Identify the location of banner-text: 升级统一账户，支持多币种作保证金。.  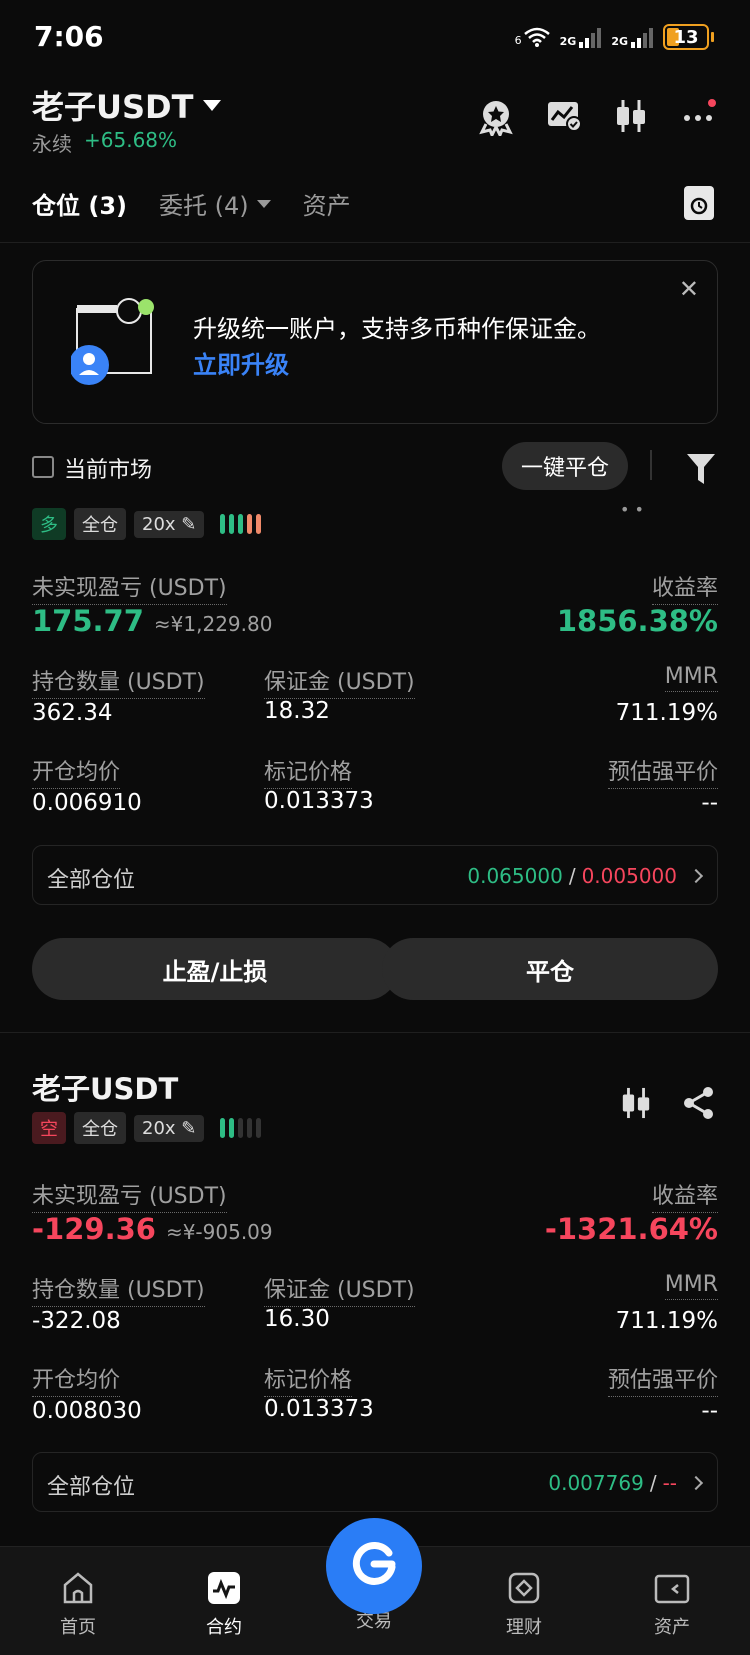
(397, 329).